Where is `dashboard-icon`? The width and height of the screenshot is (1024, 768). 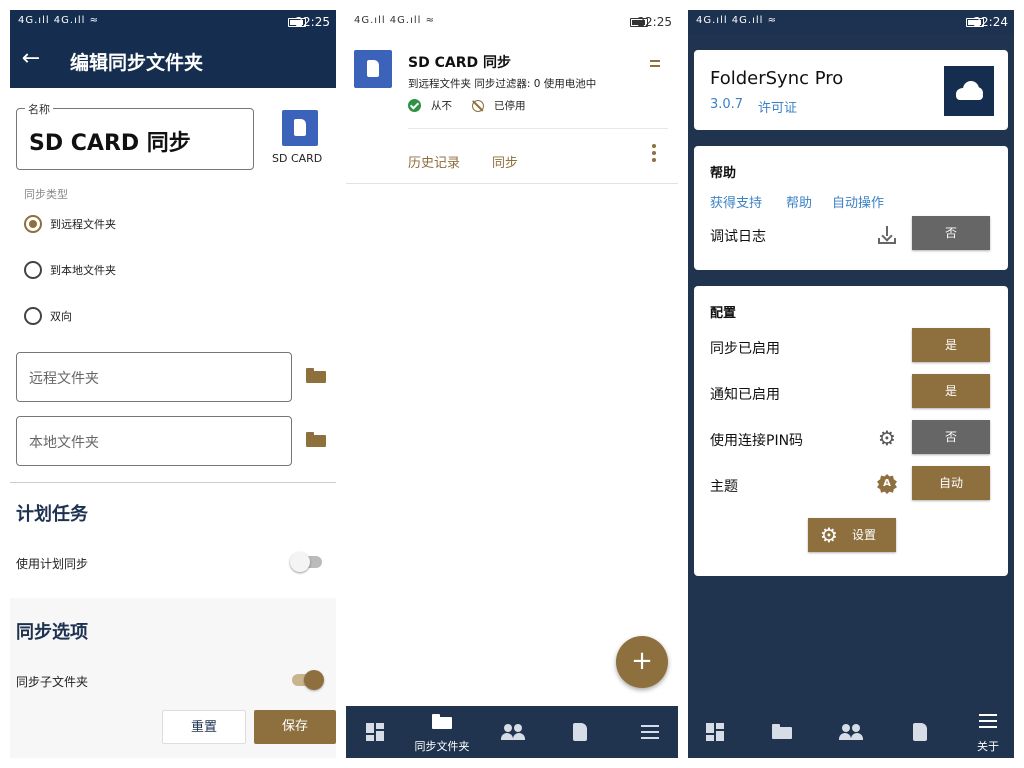 dashboard-icon is located at coordinates (715, 732).